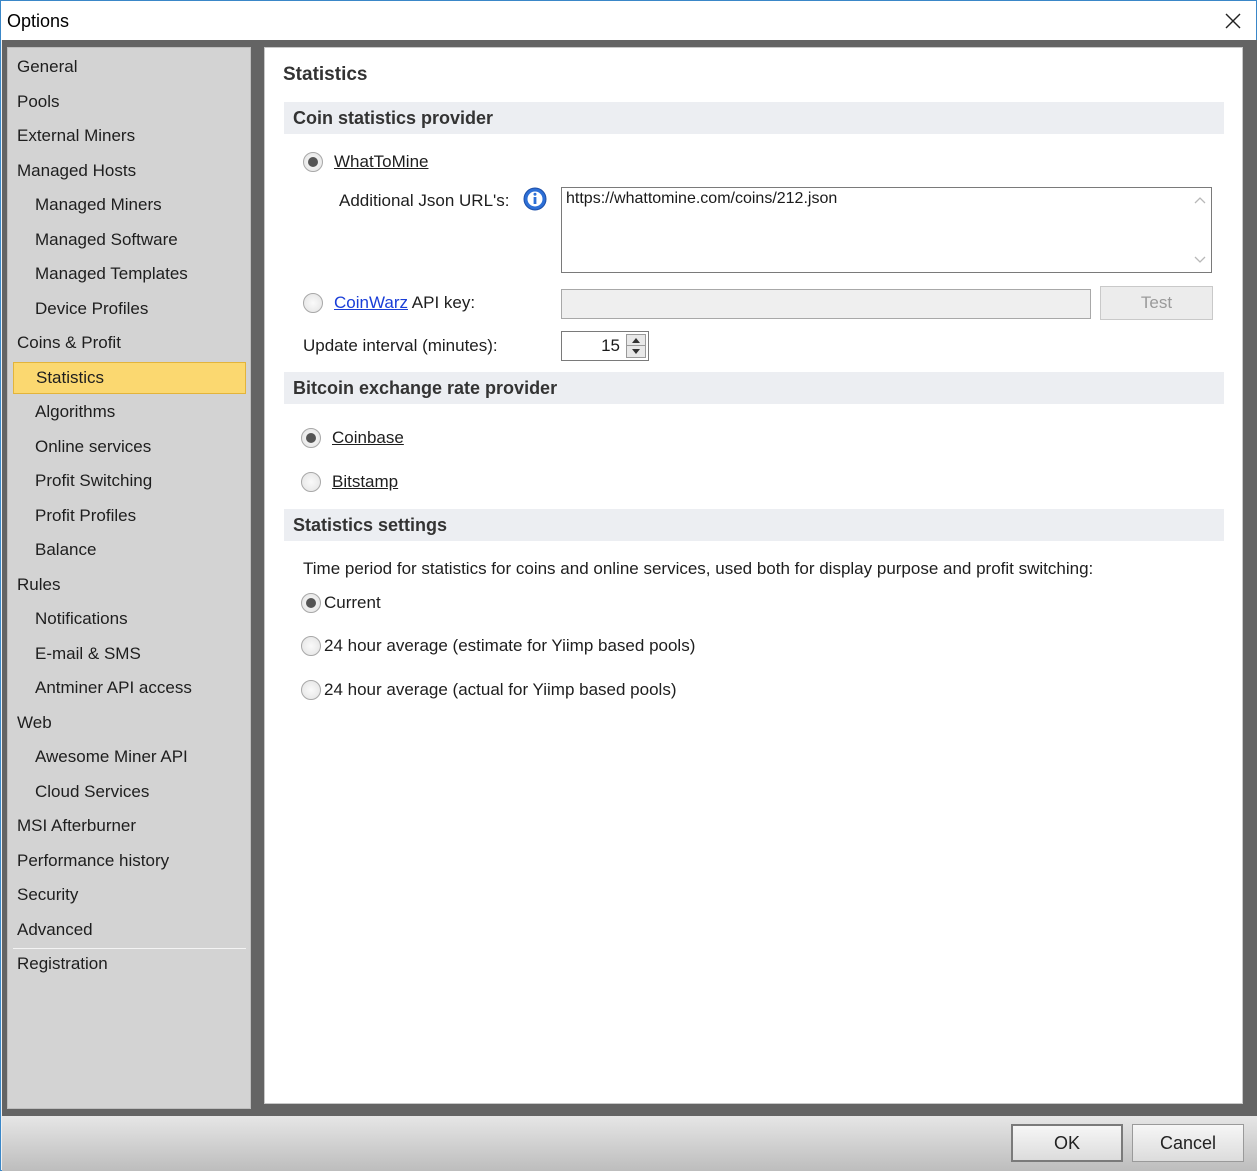  What do you see at coordinates (1200, 200) in the screenshot?
I see `scroll-up-icon` at bounding box center [1200, 200].